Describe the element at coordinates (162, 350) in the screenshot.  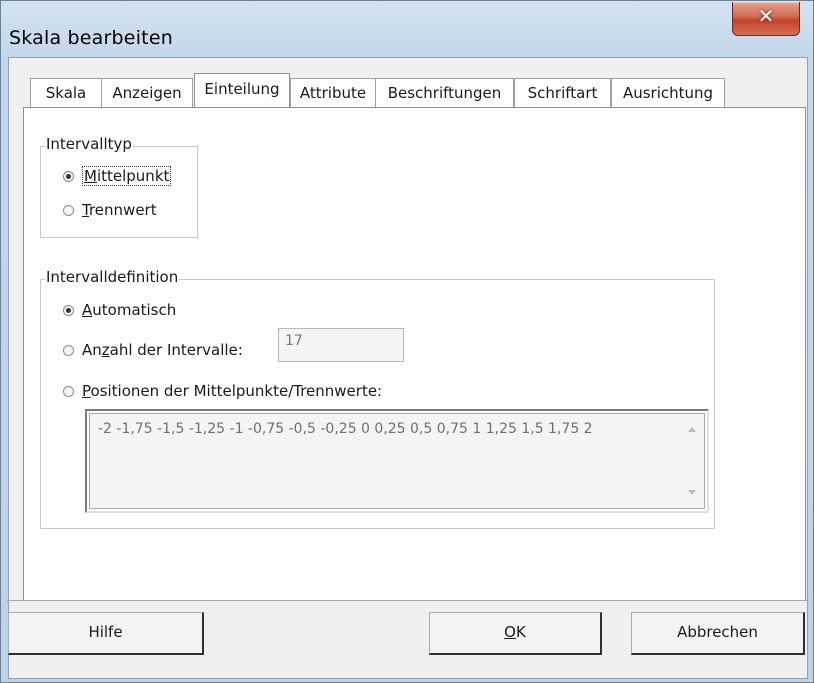
I see `anzahl-label: Anzahl der Intervalle:` at that location.